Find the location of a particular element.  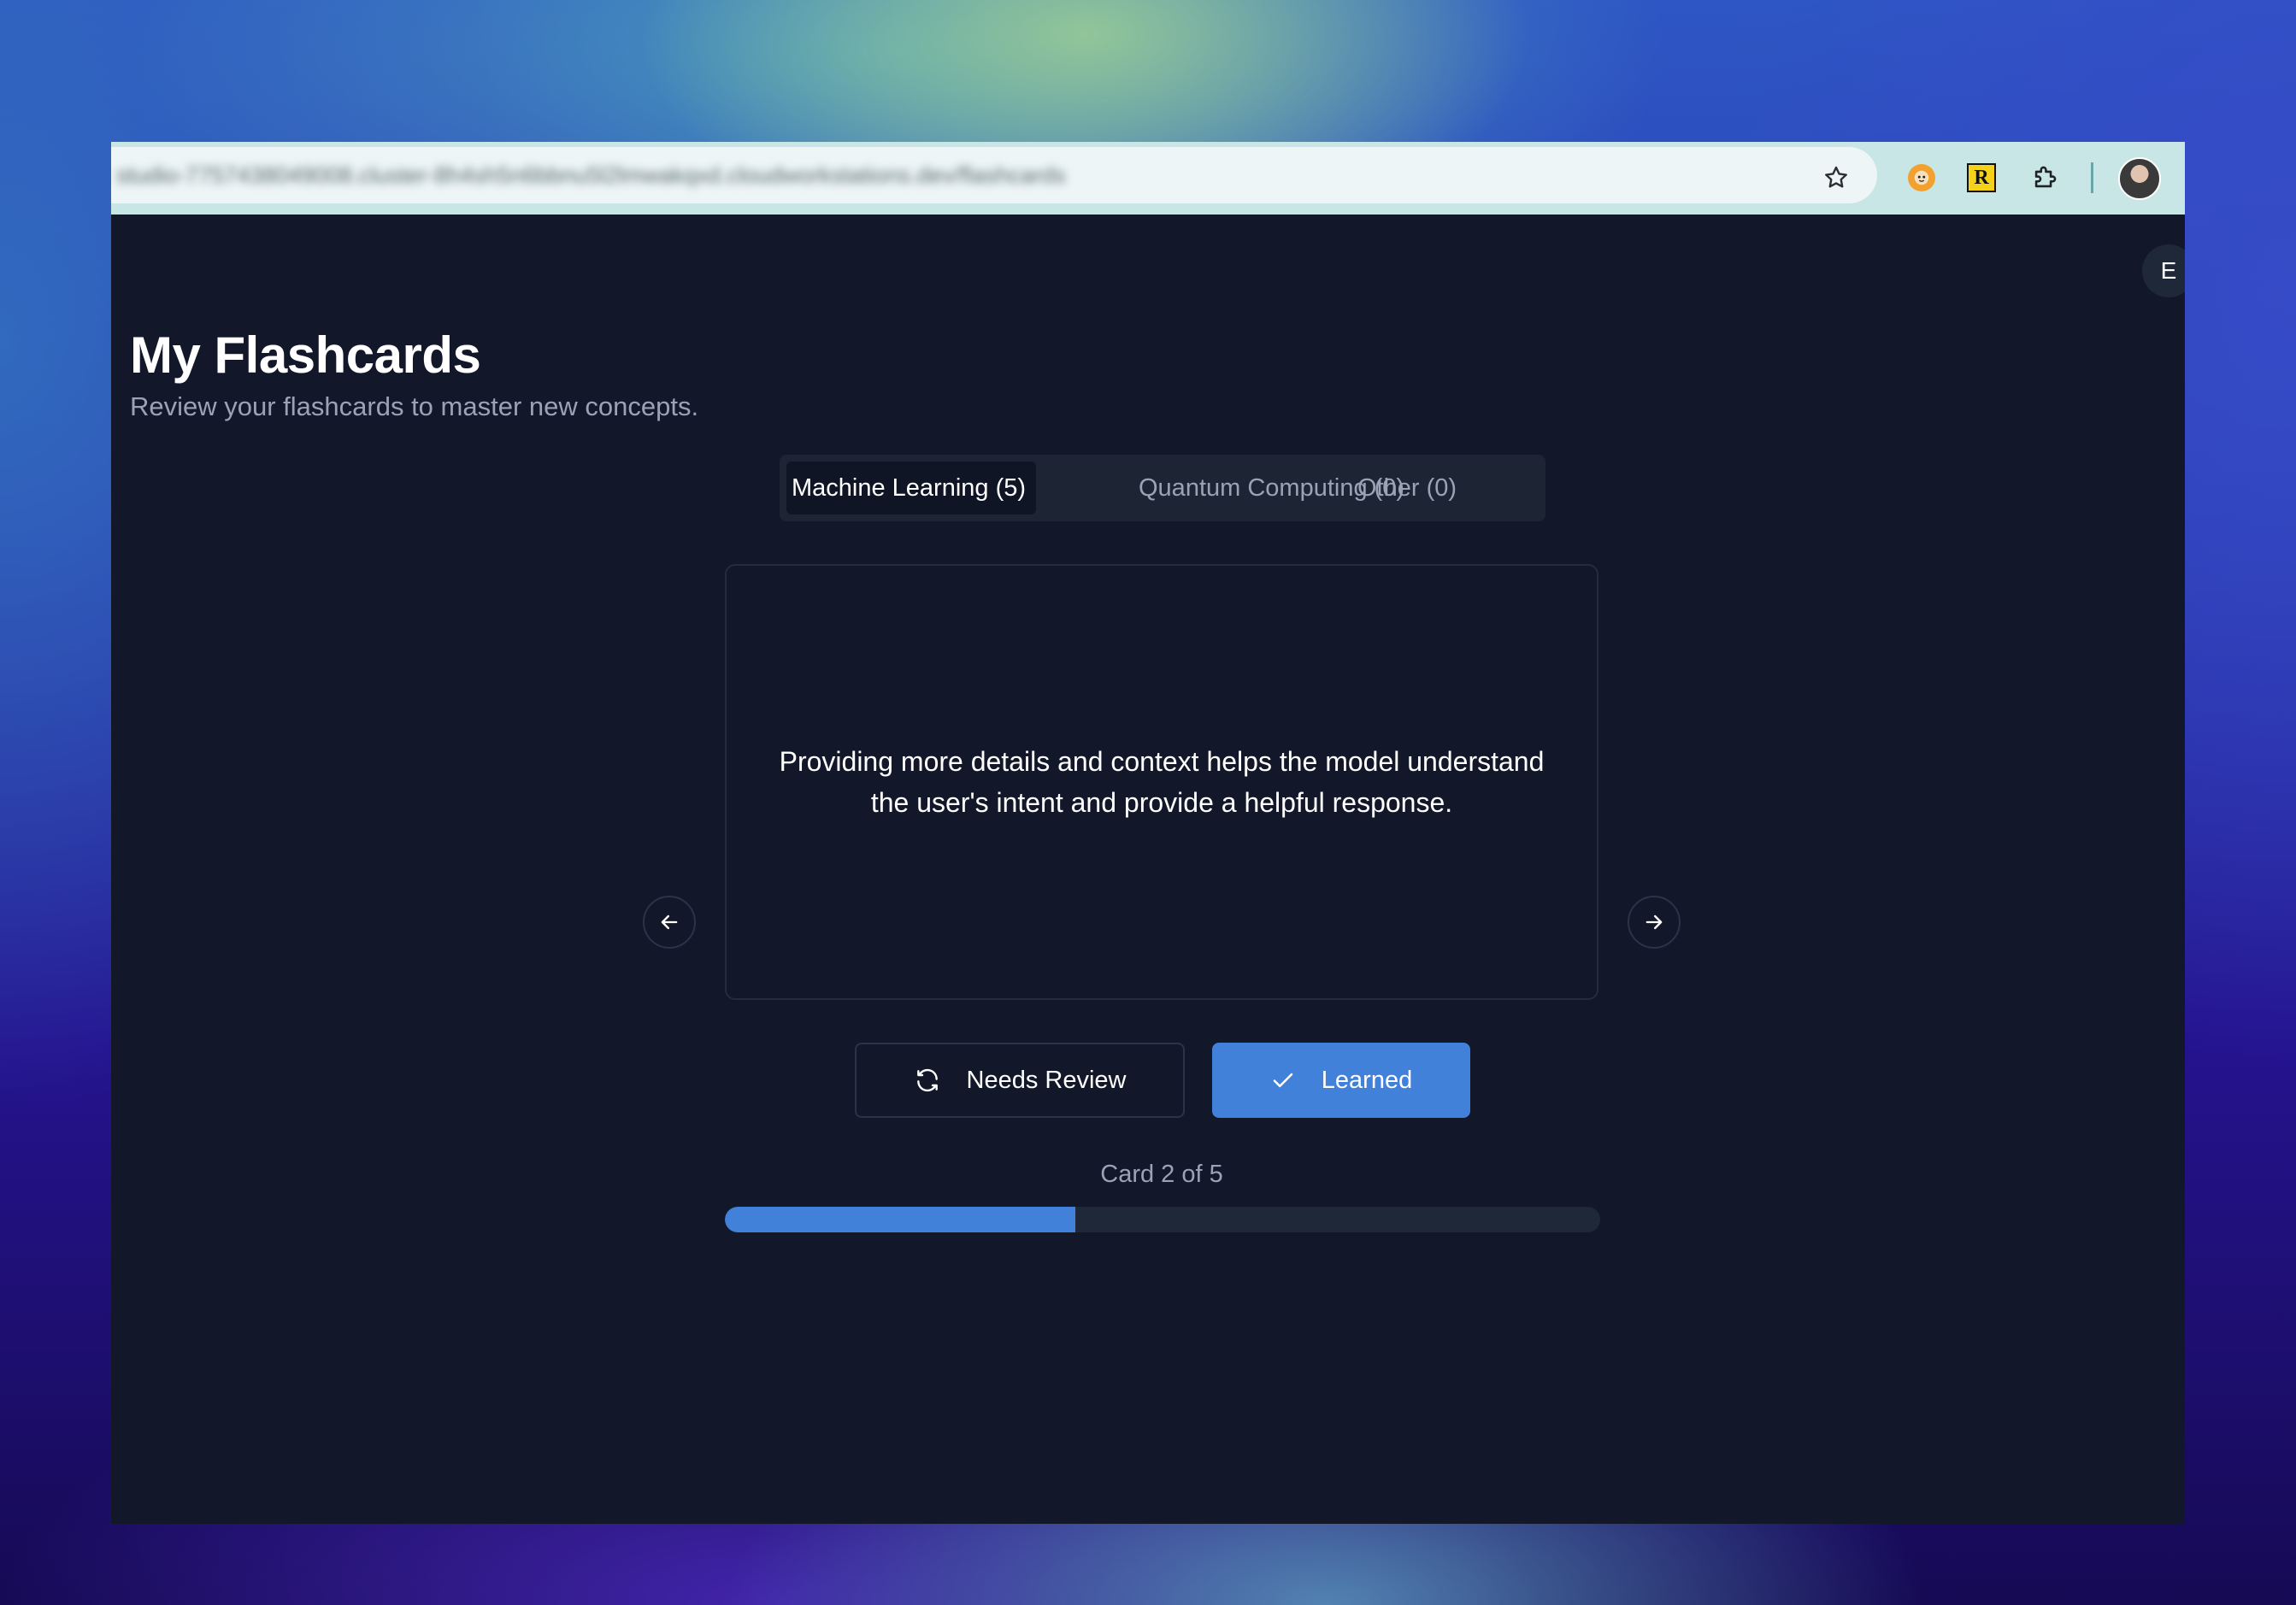

needs-review-label: Needs Review is located at coordinates (1046, 1080).